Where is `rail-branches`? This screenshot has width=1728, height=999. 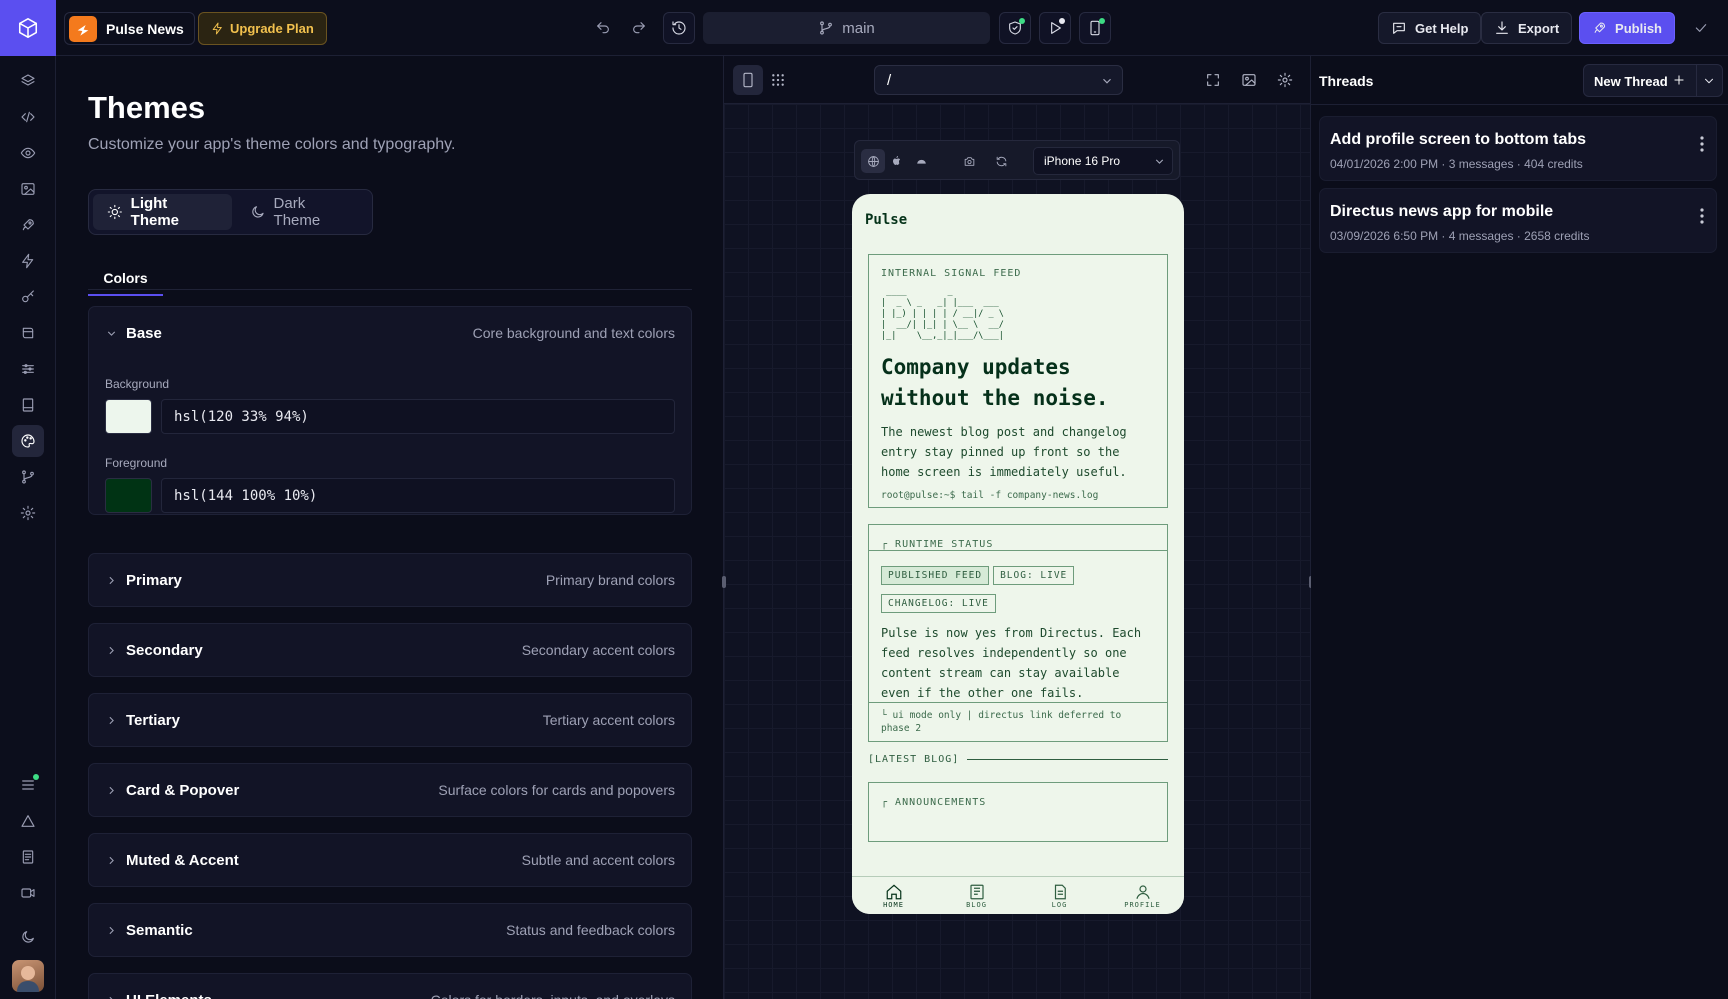
rail-branches is located at coordinates (28, 477).